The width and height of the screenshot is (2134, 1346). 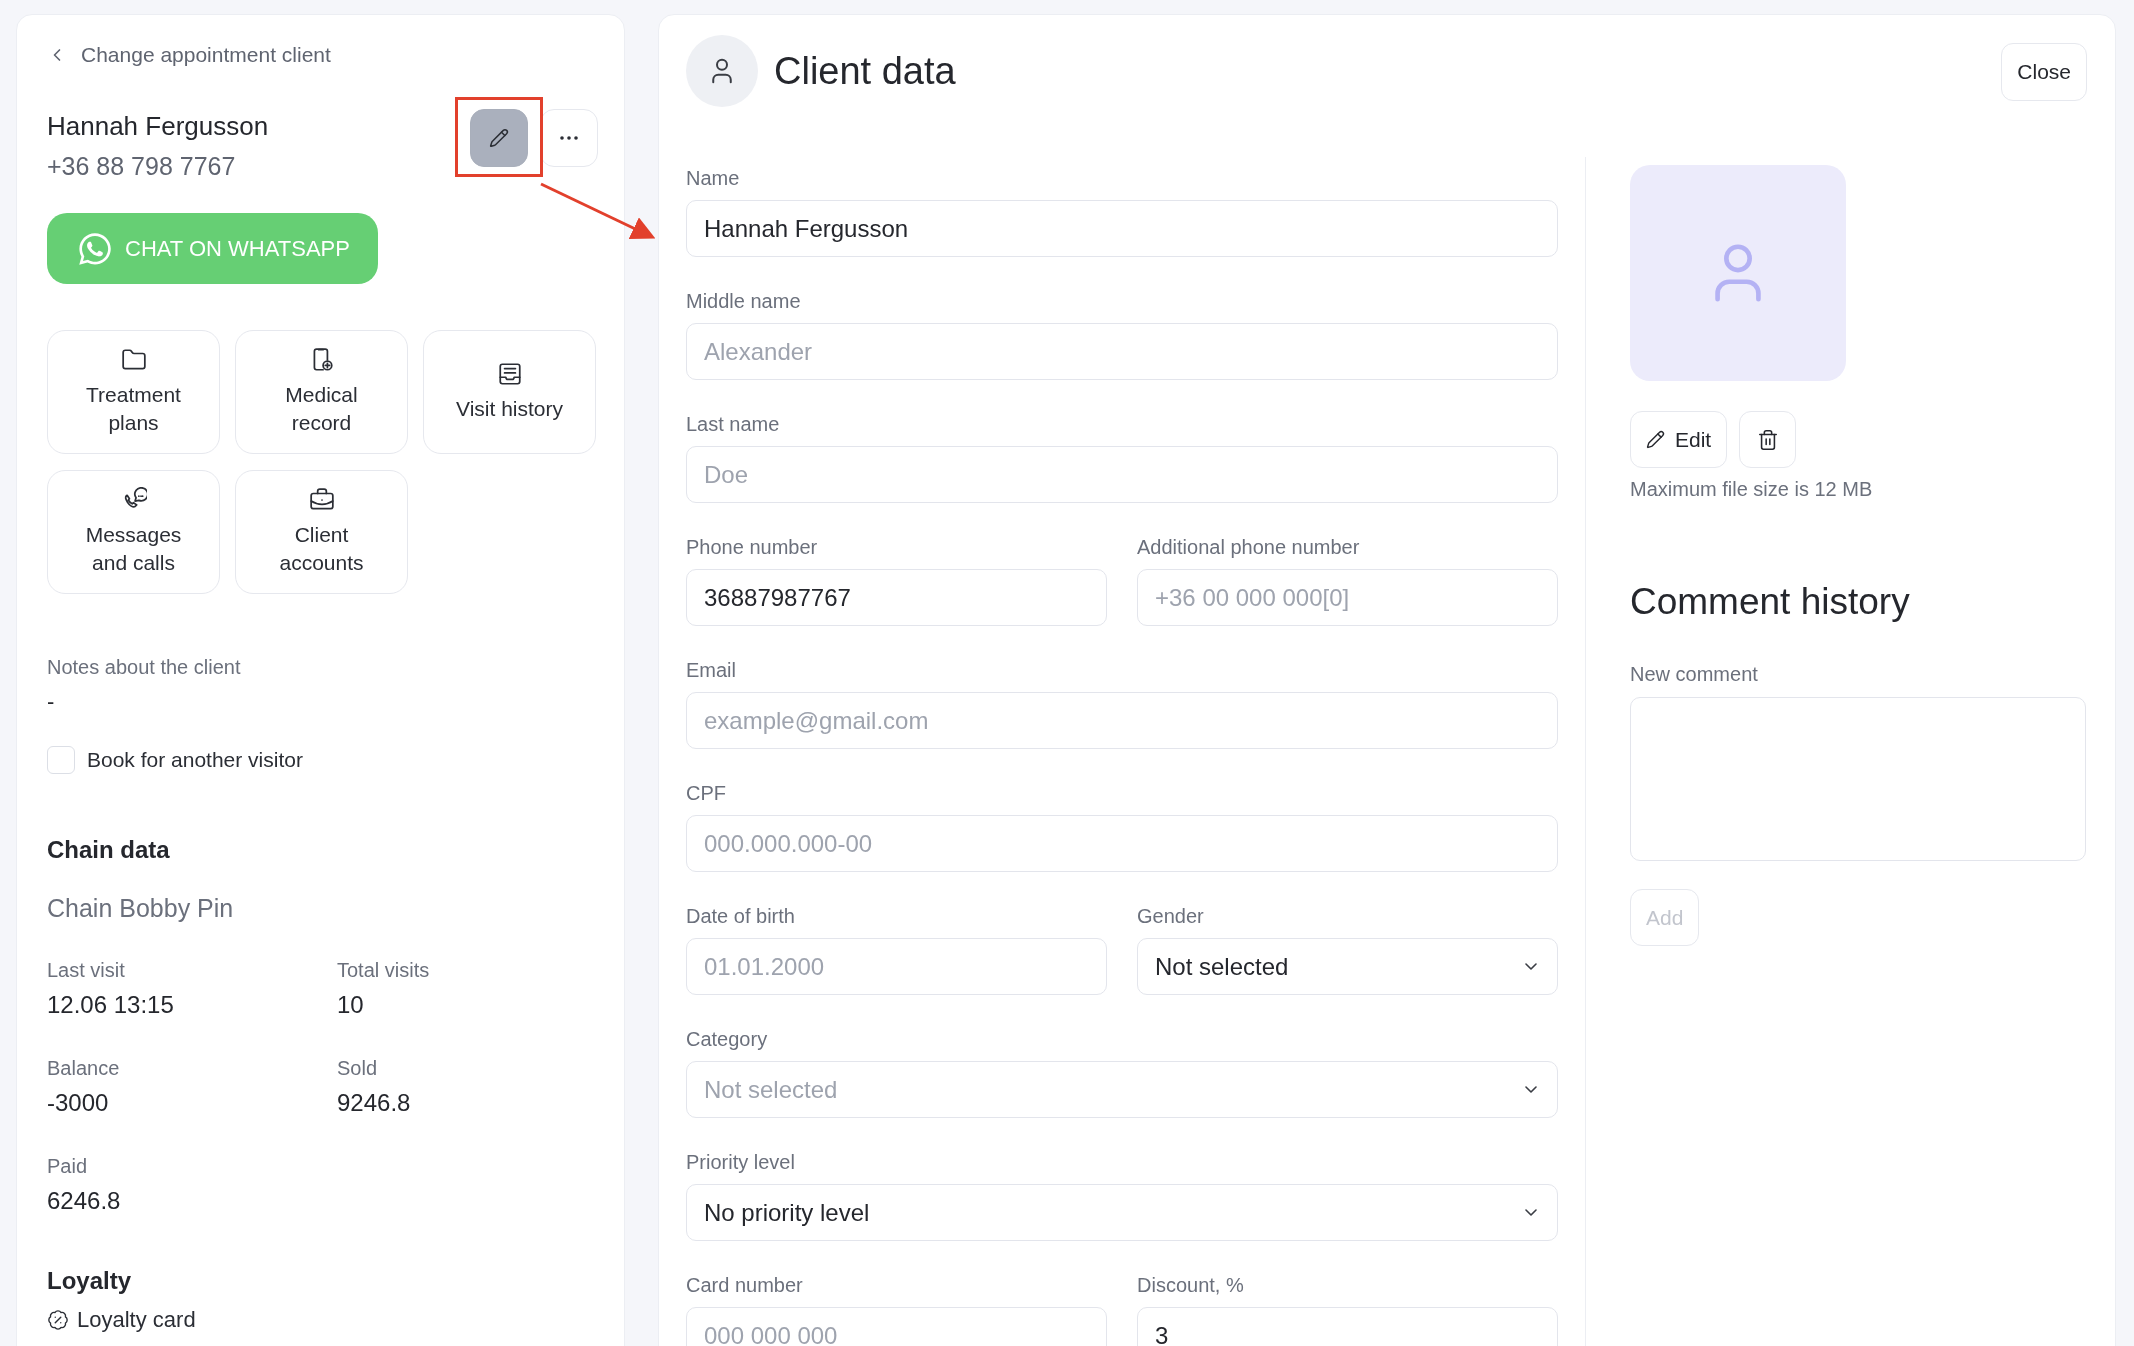 I want to click on checkbox-label: Book for another visitor, so click(x=195, y=760).